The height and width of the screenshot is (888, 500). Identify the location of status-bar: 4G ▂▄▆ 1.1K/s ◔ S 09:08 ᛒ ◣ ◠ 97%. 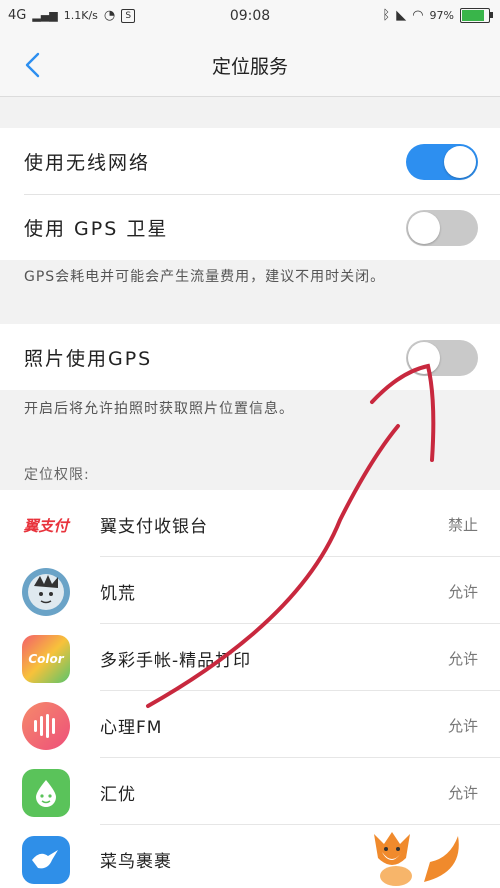
(250, 17).